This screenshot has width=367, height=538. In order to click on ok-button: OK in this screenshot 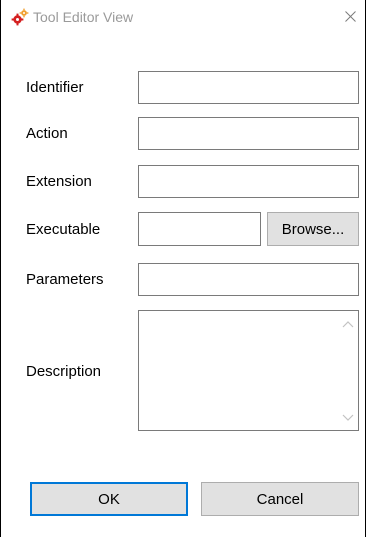, I will do `click(109, 499)`.